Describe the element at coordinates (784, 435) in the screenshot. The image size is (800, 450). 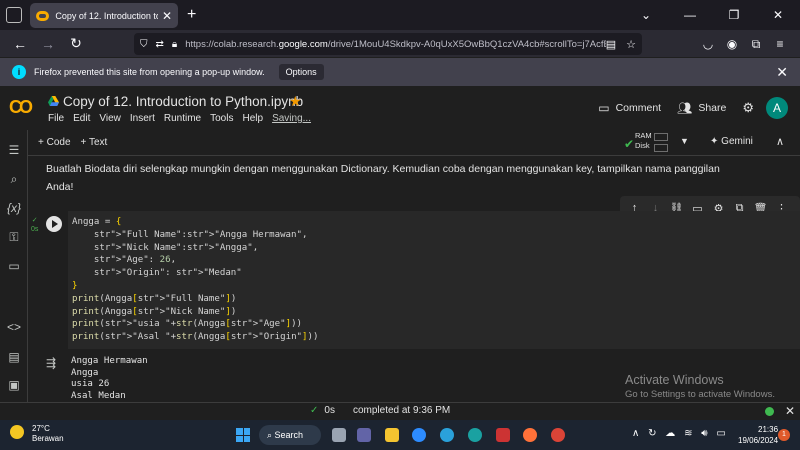
I see `notification-badge: 1` at that location.